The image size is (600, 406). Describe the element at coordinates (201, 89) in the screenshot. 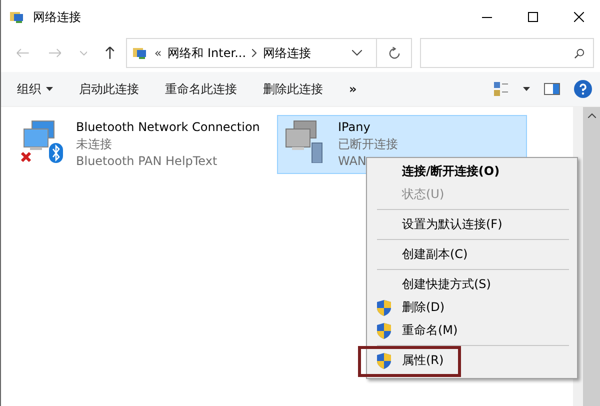

I see `toolbar-button: 重命名此连接` at that location.